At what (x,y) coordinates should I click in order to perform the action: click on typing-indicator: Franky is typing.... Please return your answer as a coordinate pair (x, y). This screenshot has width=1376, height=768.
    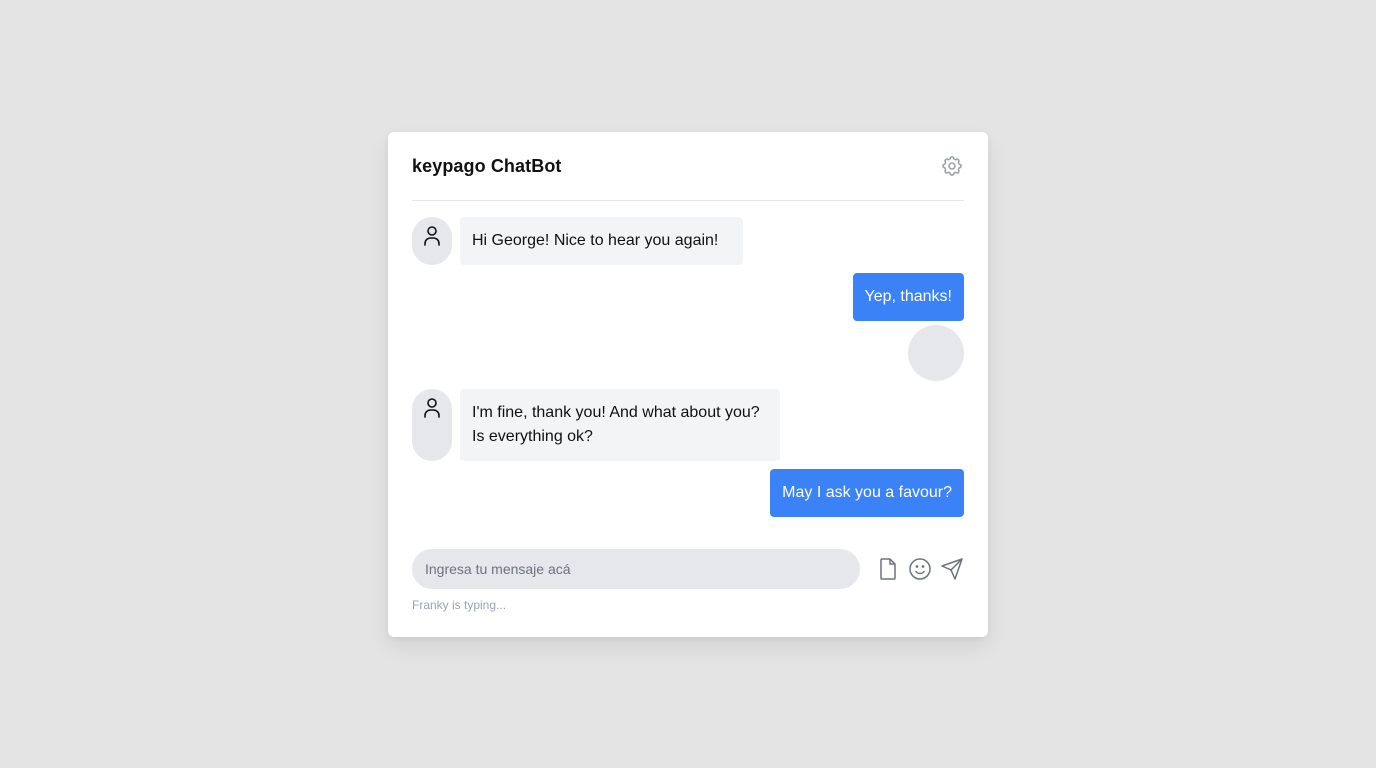
    Looking at the image, I should click on (459, 605).